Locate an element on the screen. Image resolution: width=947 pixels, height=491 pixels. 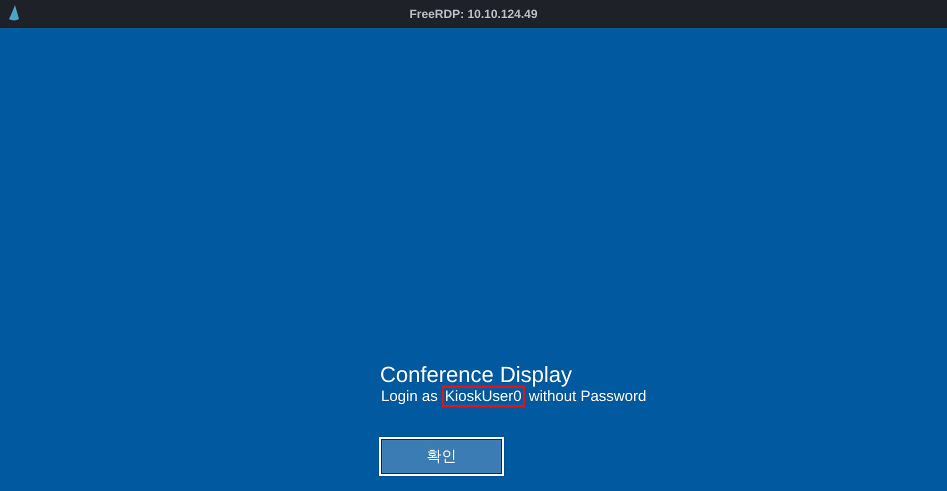
screen-heading: Conference Display is located at coordinates (476, 375).